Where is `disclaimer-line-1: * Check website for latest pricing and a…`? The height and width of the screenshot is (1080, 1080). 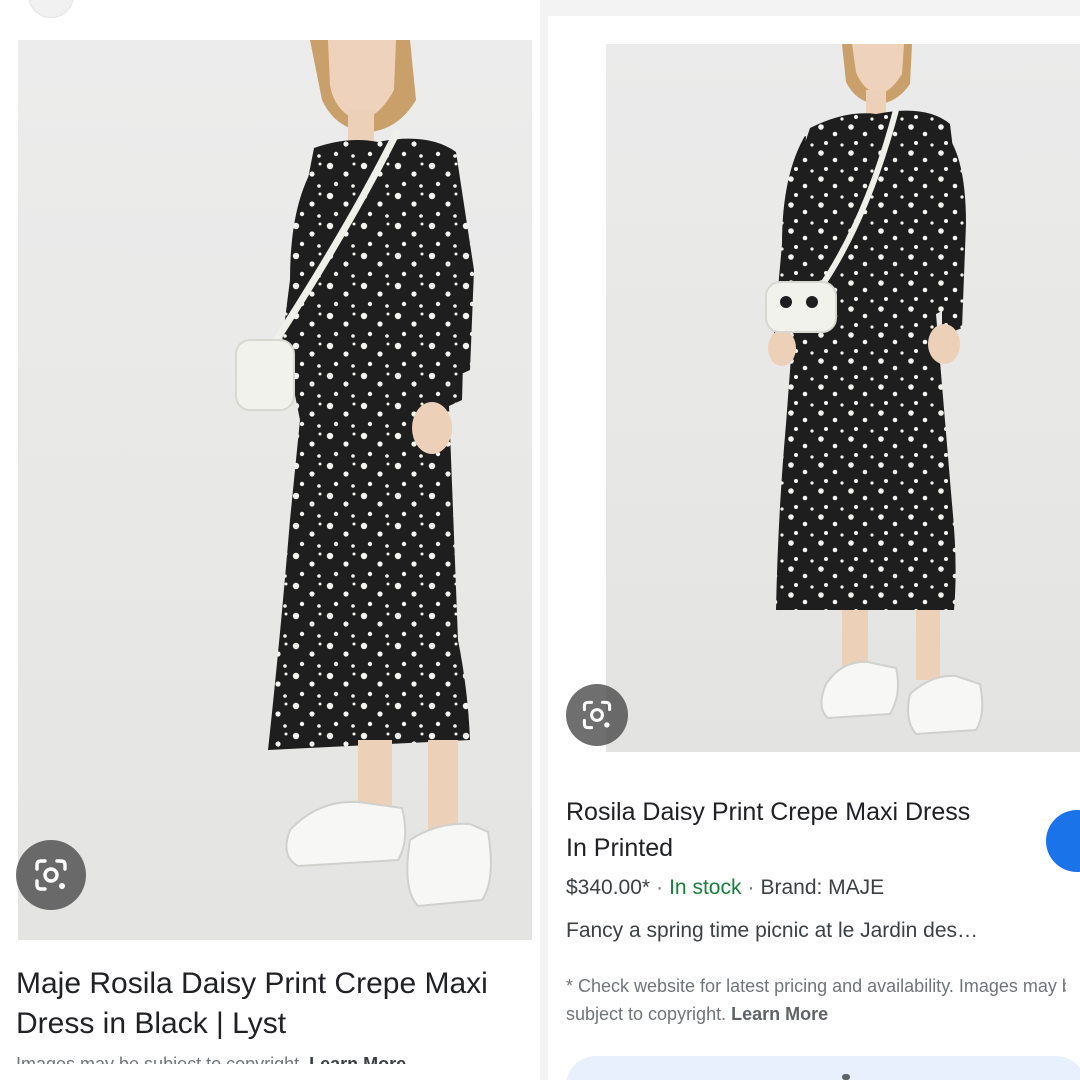
disclaimer-line-1: * Check website for latest pricing and a… is located at coordinates (816, 986).